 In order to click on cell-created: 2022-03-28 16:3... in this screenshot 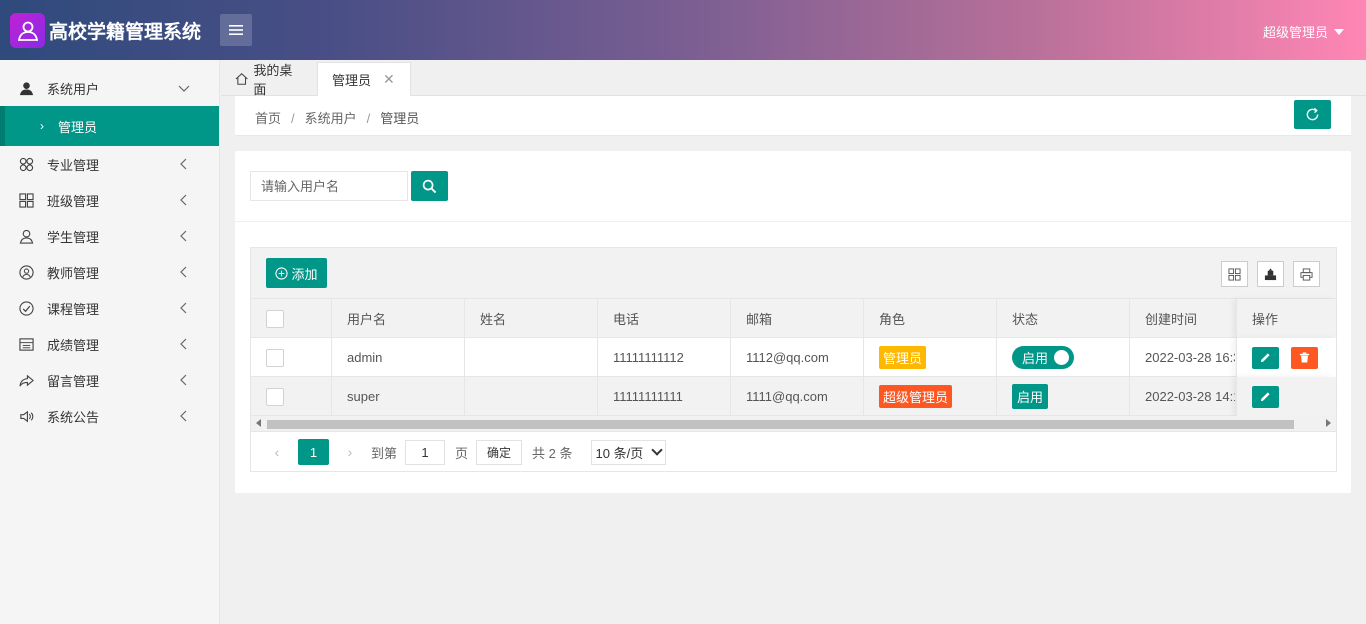, I will do `click(1190, 357)`.